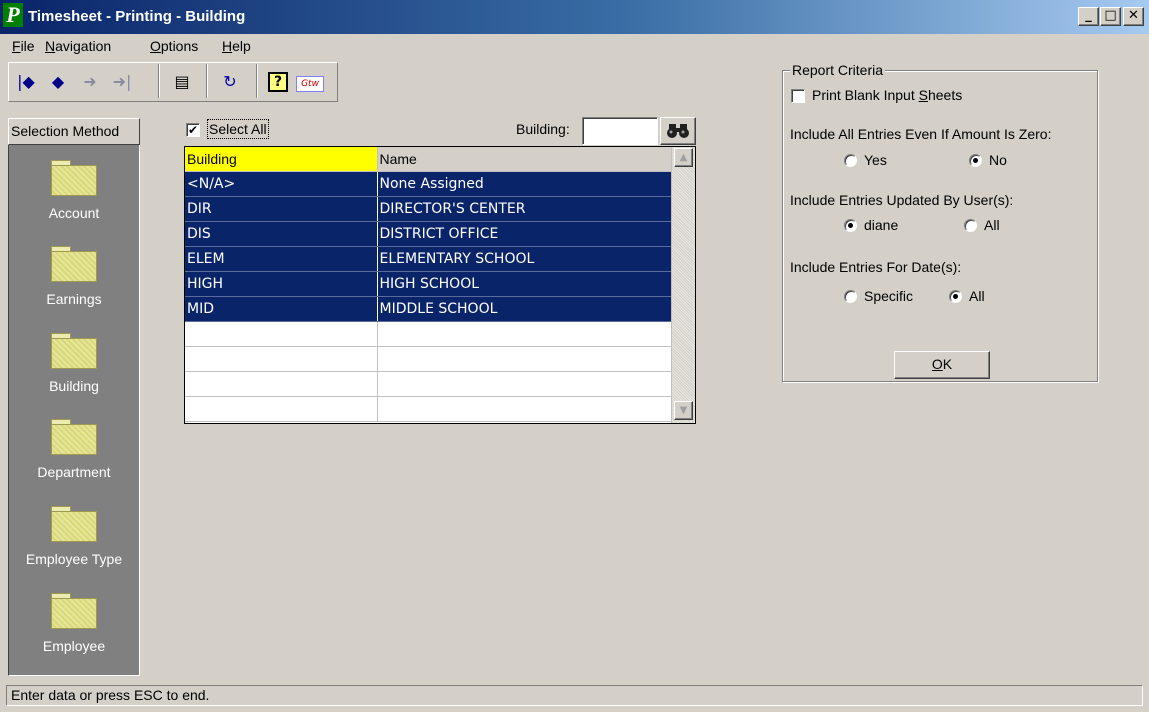  What do you see at coordinates (174, 46) in the screenshot?
I see `menu-options: Options` at bounding box center [174, 46].